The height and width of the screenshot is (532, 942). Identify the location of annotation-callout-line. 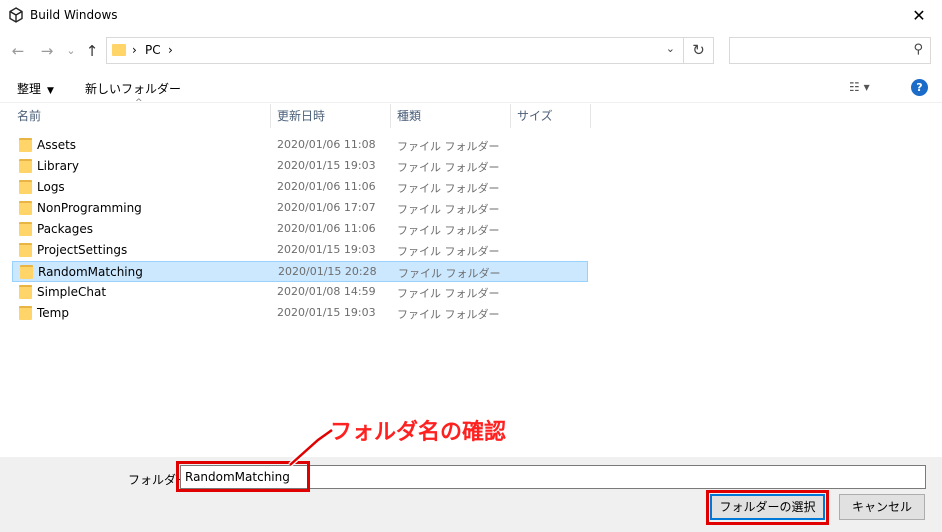
(311, 447).